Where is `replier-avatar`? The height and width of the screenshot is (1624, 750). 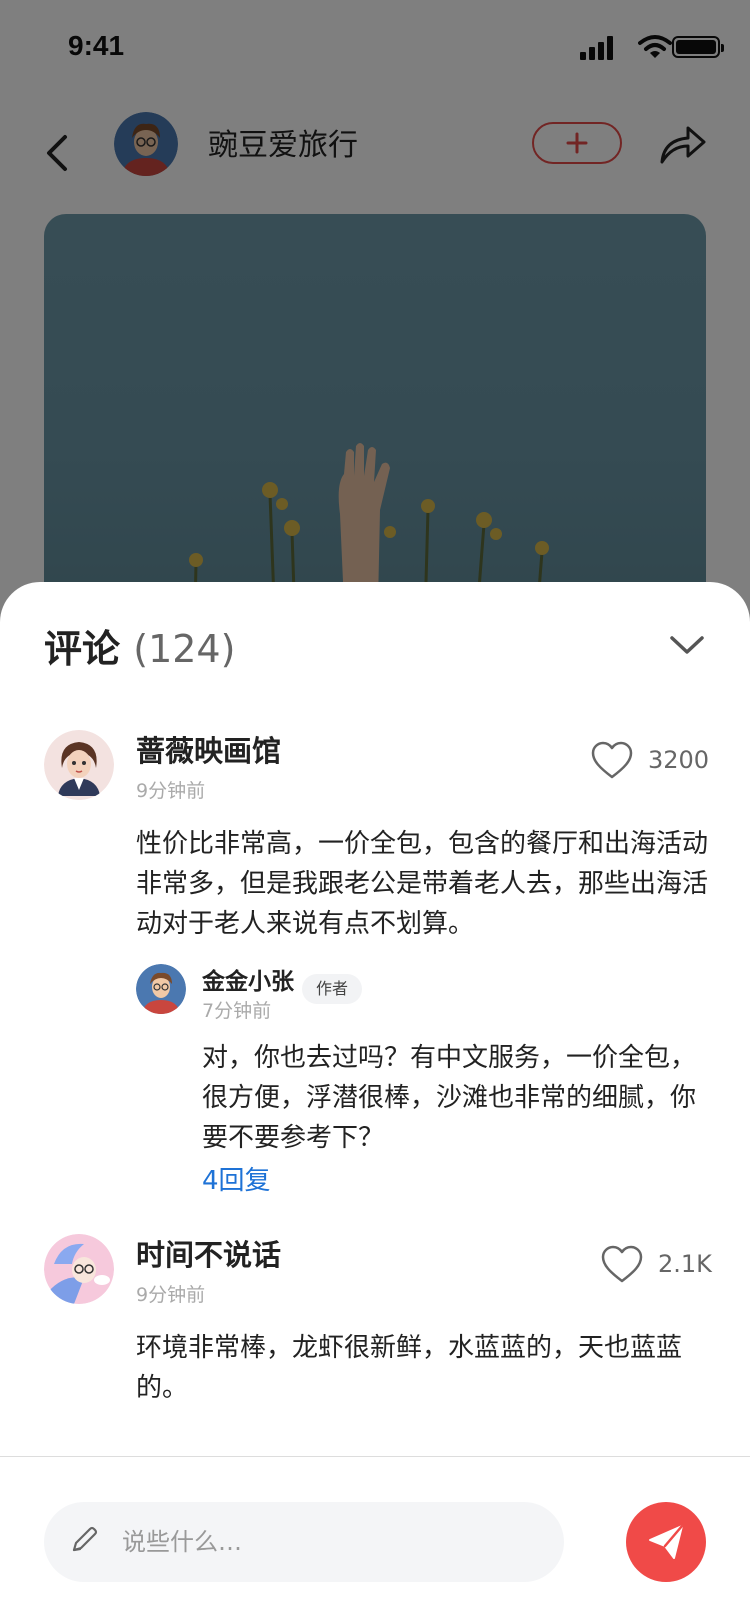
replier-avatar is located at coordinates (161, 989).